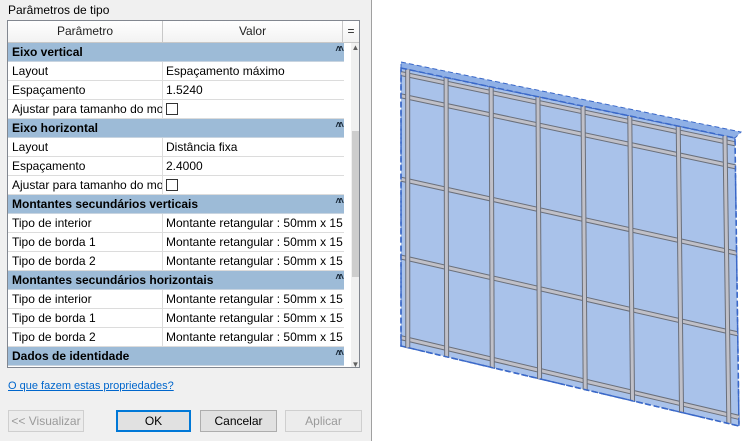 Image resolution: width=750 pixels, height=441 pixels. I want to click on table-row: Layout Espaçamento máximo, so click(176, 71).